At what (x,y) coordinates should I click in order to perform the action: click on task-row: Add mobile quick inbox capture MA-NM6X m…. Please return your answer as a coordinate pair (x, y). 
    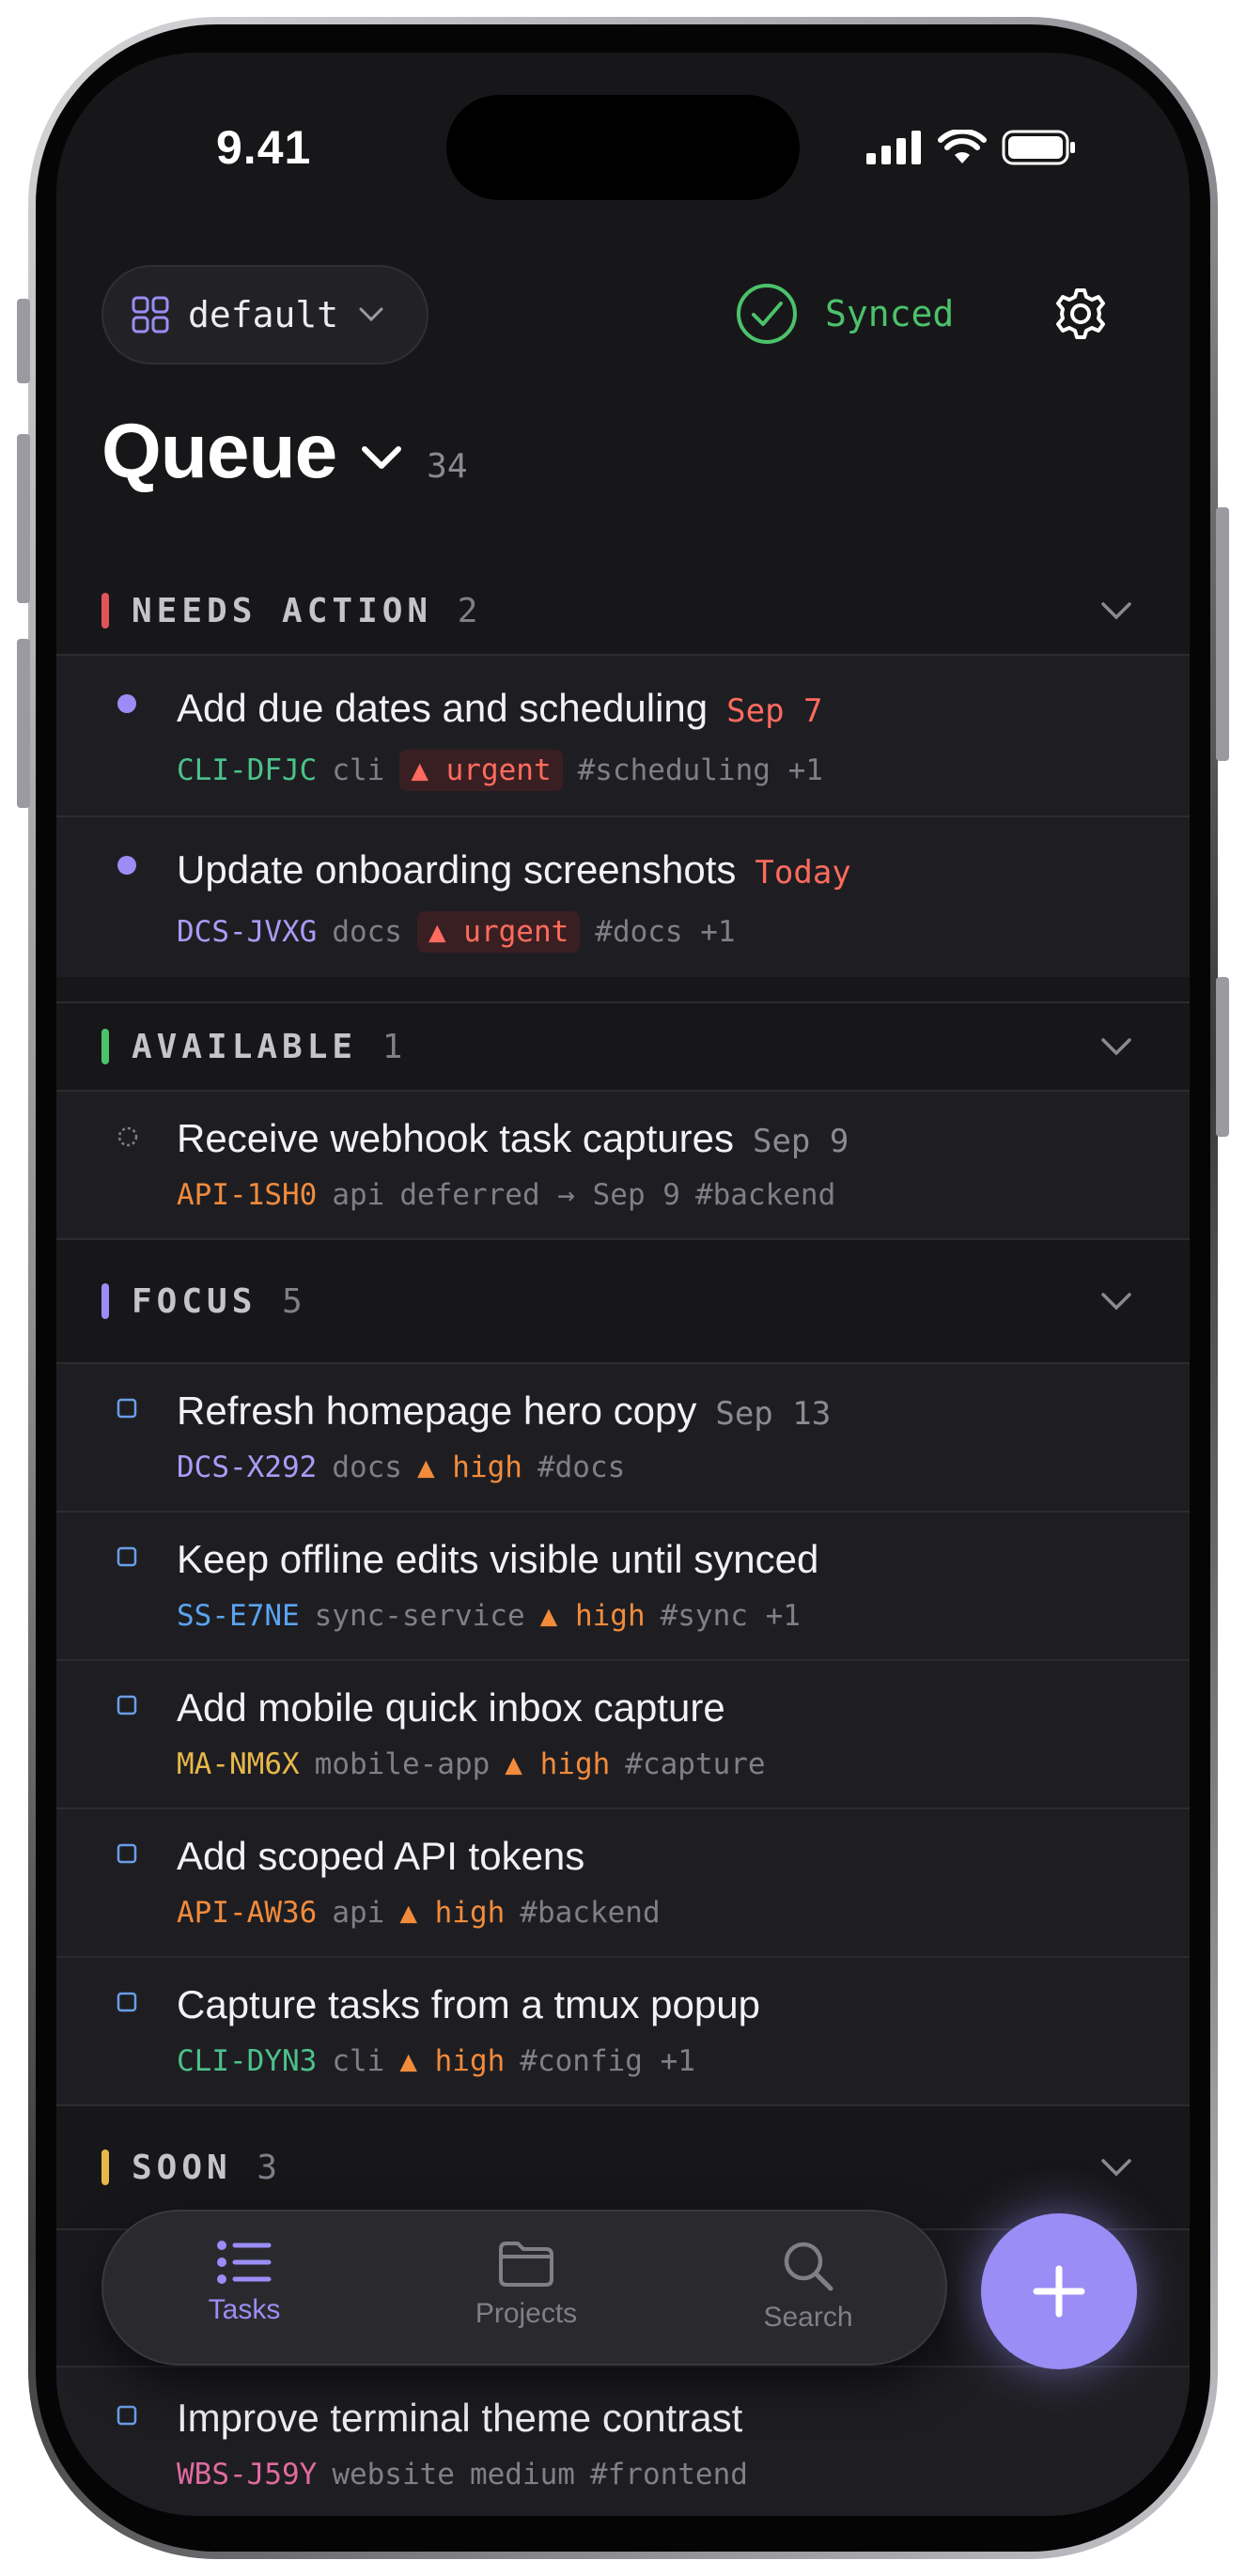
    Looking at the image, I should click on (623, 1733).